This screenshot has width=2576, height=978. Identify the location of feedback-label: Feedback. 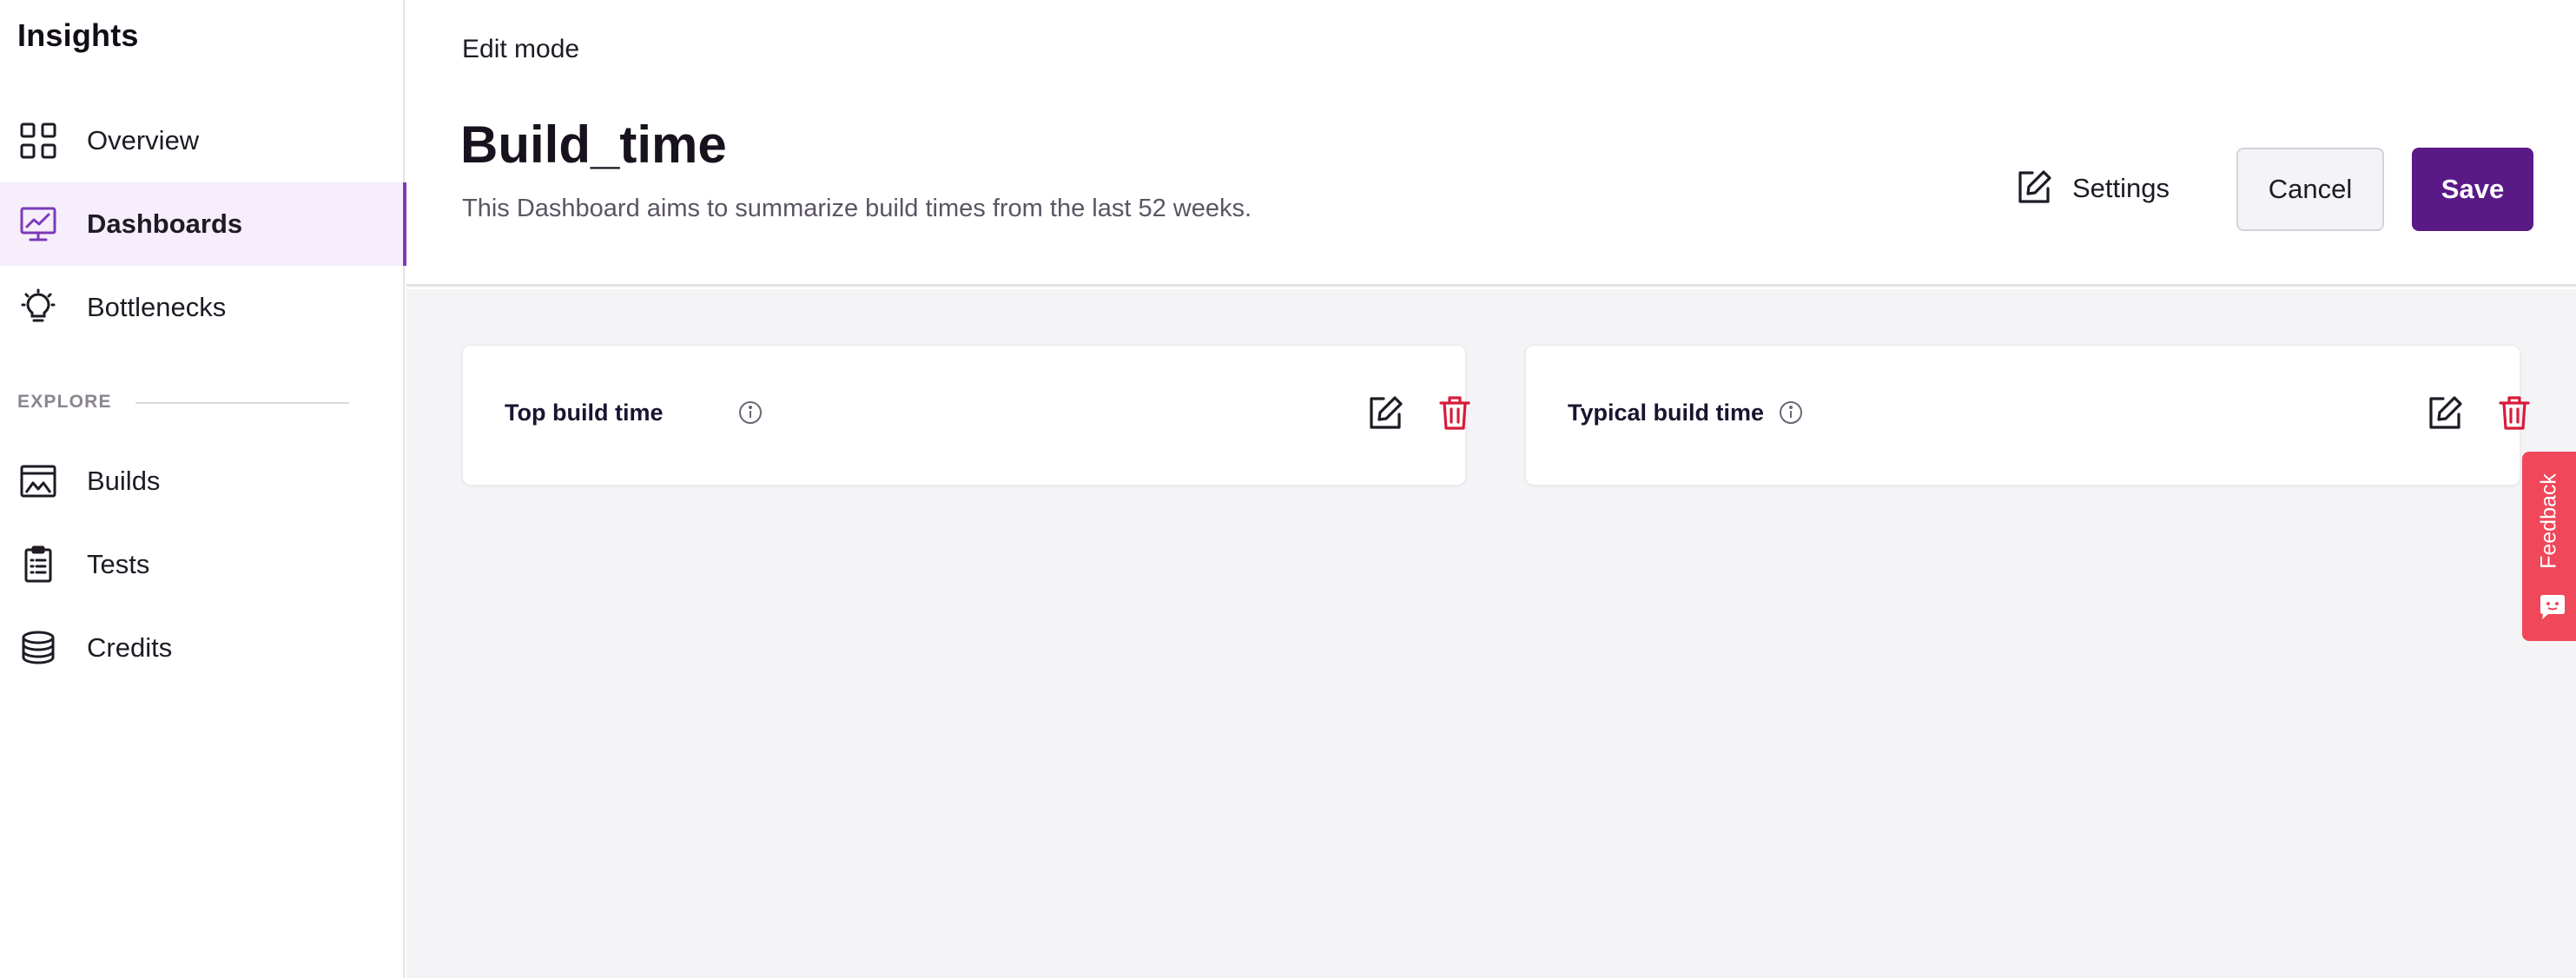
(2548, 521).